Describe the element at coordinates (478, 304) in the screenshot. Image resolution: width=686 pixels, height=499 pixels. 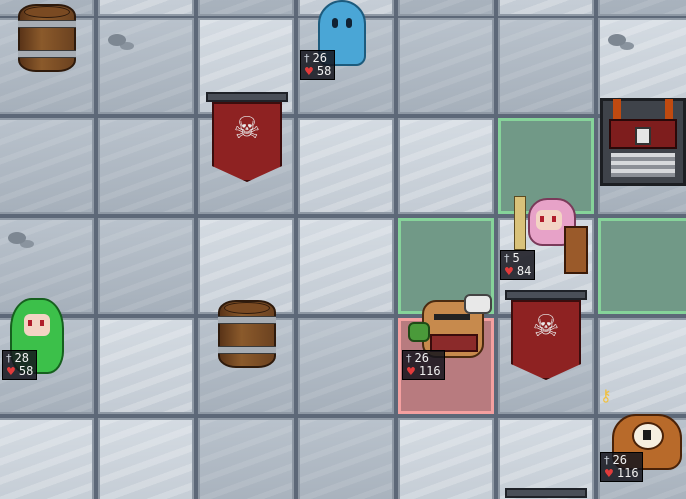
I see `axe-icon` at that location.